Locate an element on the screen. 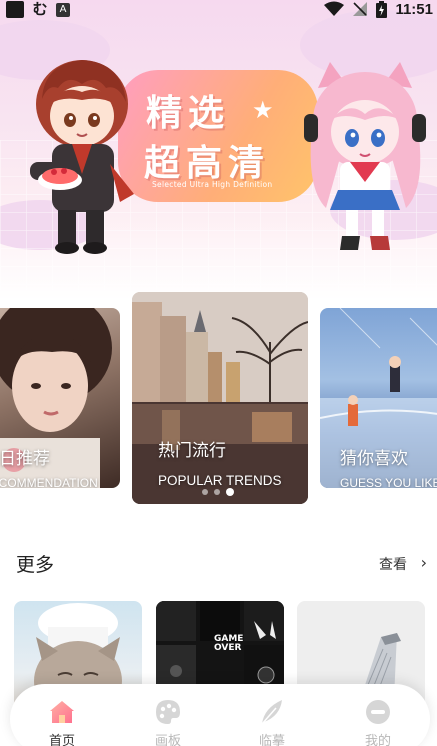  nav-item-home: 首页 is located at coordinates (62, 722).